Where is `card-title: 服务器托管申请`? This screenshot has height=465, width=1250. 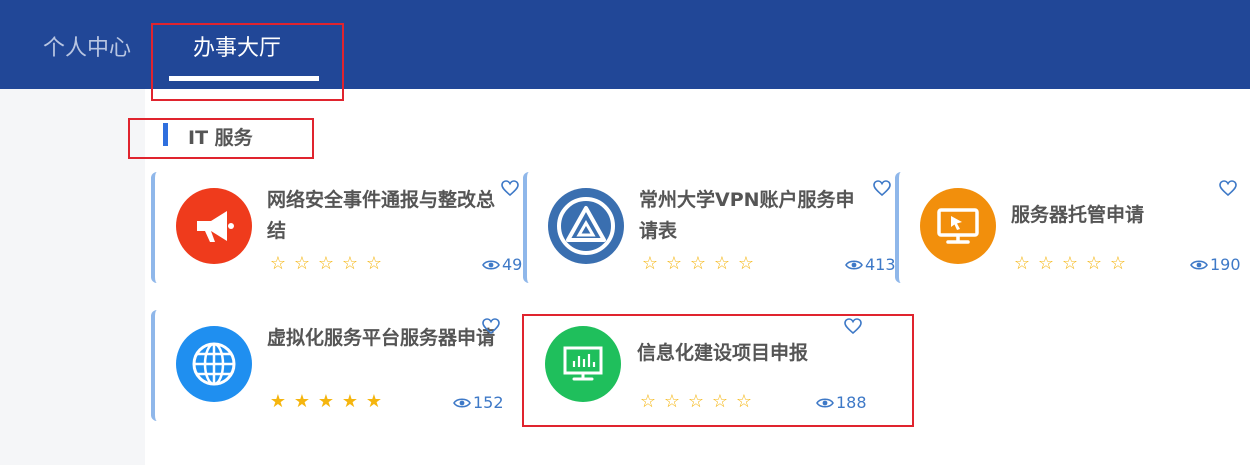 card-title: 服务器托管申请 is located at coordinates (1128, 215).